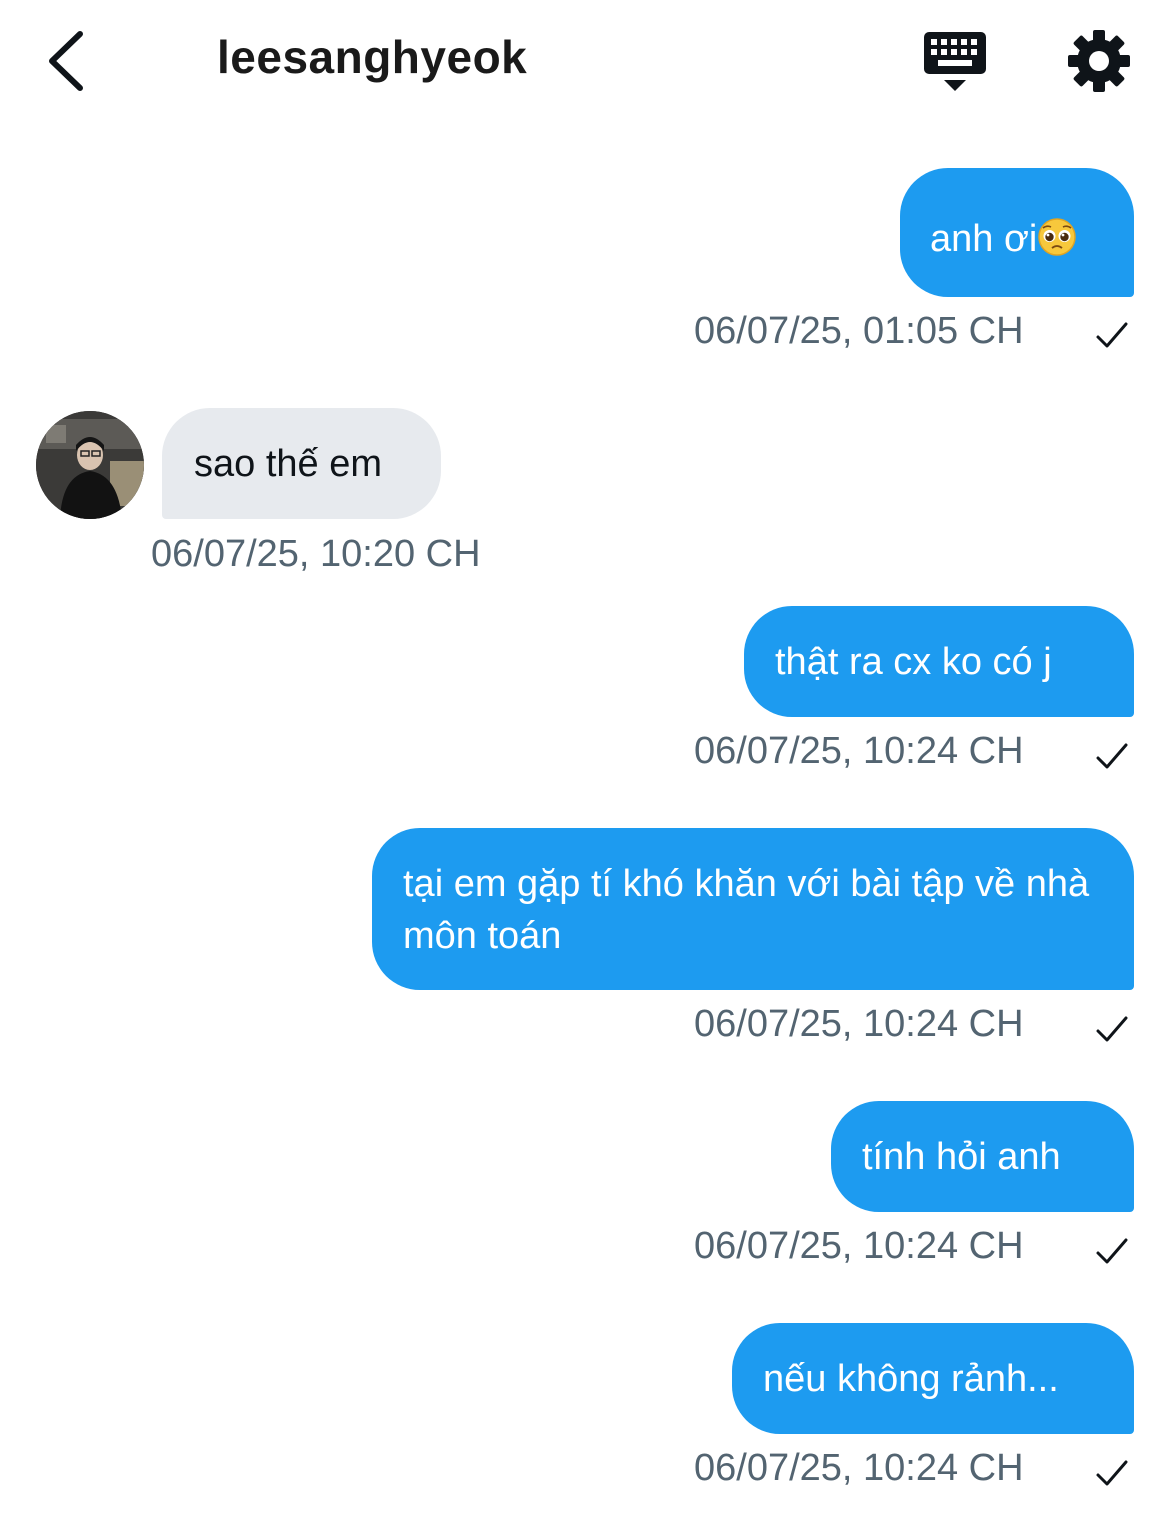  I want to click on settings-button, so click(1099, 61).